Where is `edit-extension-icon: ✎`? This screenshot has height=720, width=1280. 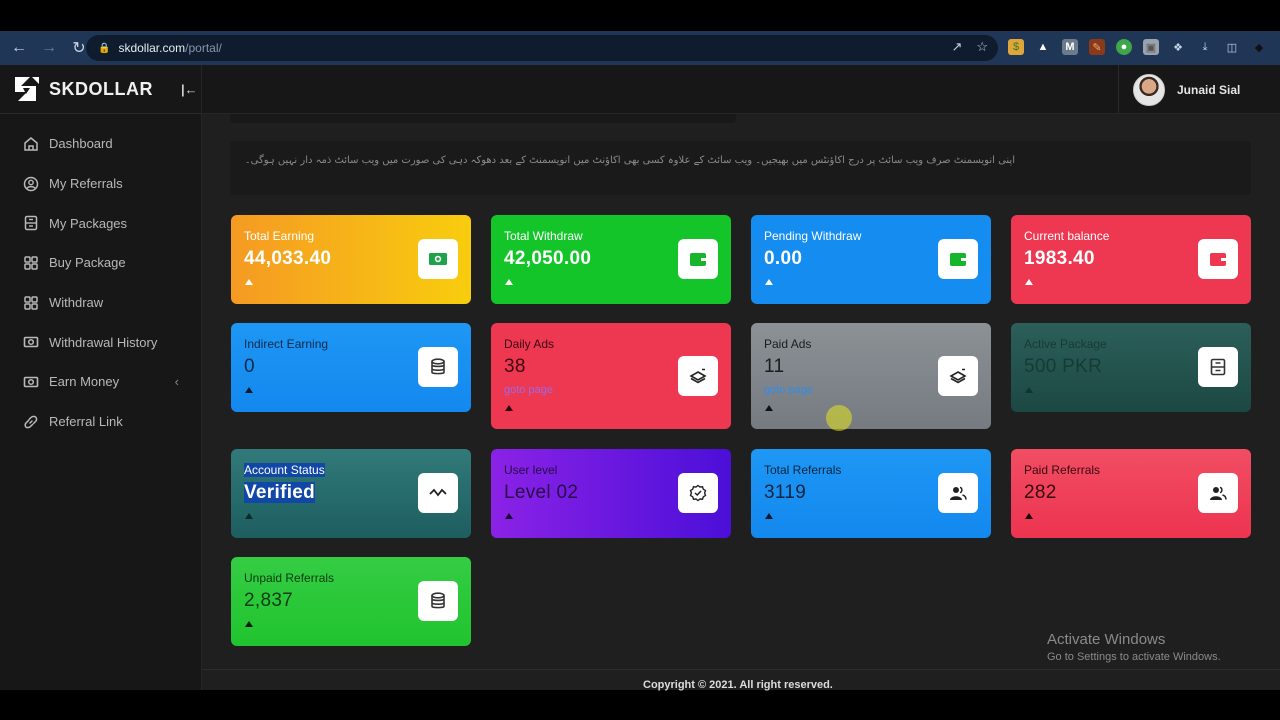
edit-extension-icon: ✎ is located at coordinates (1097, 47).